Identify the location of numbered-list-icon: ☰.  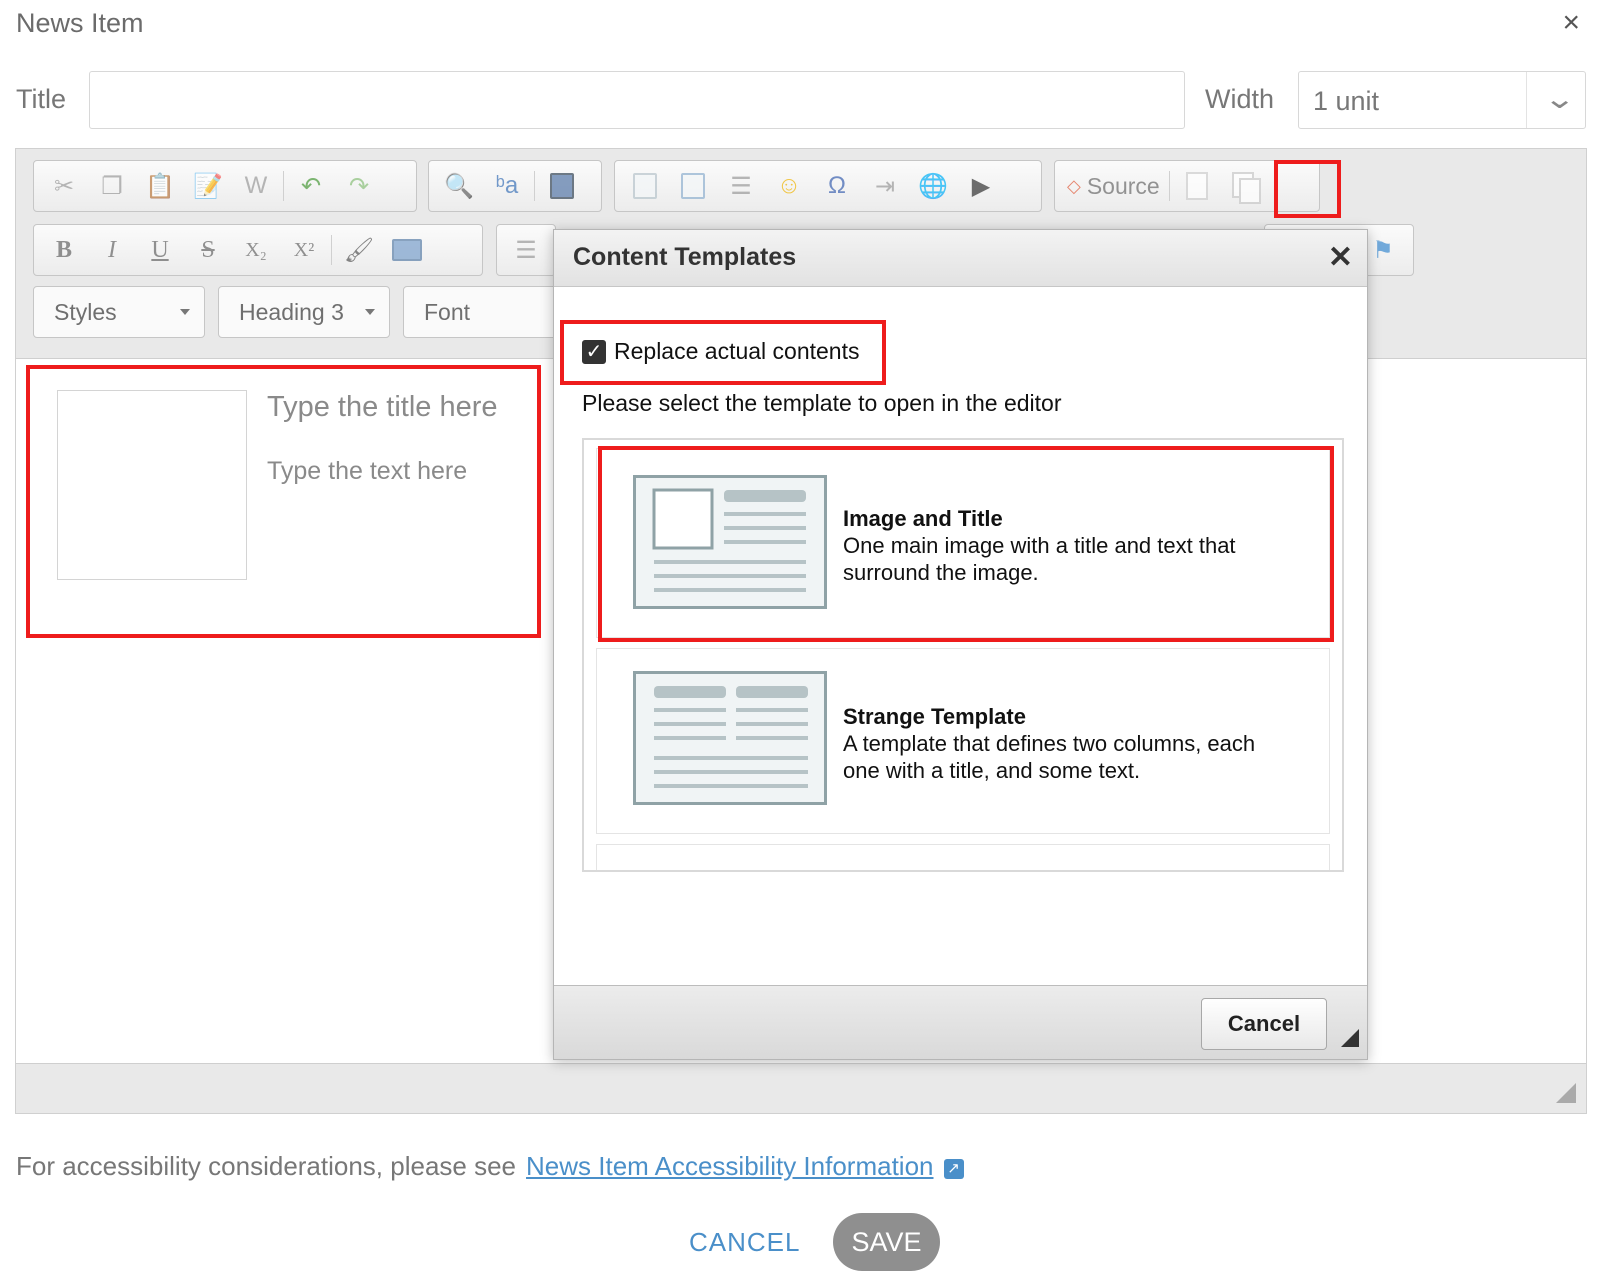
(526, 250).